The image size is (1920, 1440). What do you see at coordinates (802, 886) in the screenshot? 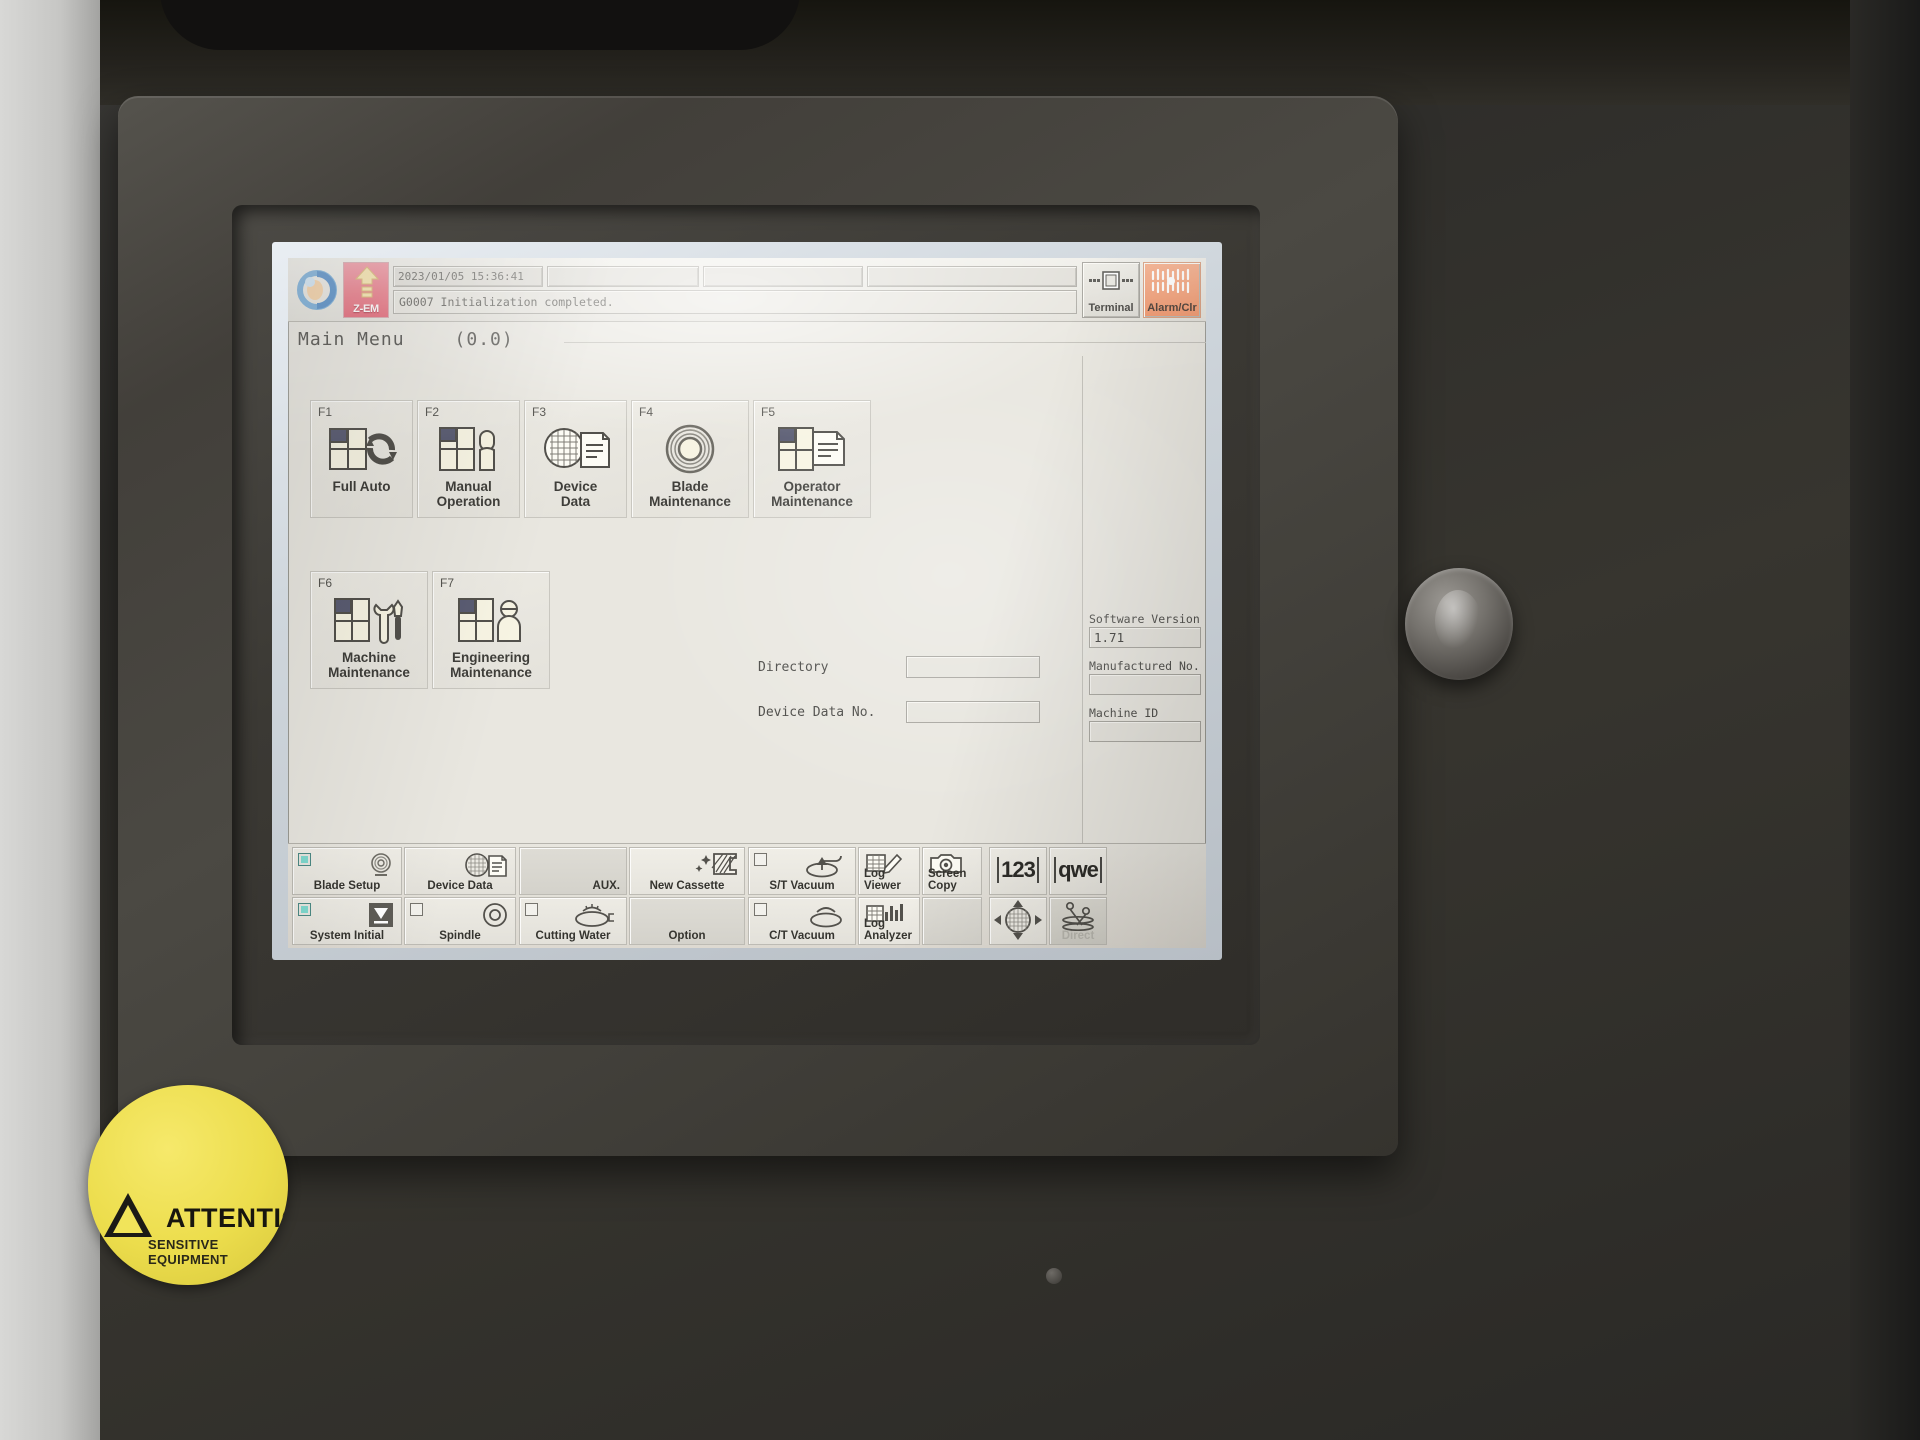
I see `st-vacuum-label: S/T Vacuum` at bounding box center [802, 886].